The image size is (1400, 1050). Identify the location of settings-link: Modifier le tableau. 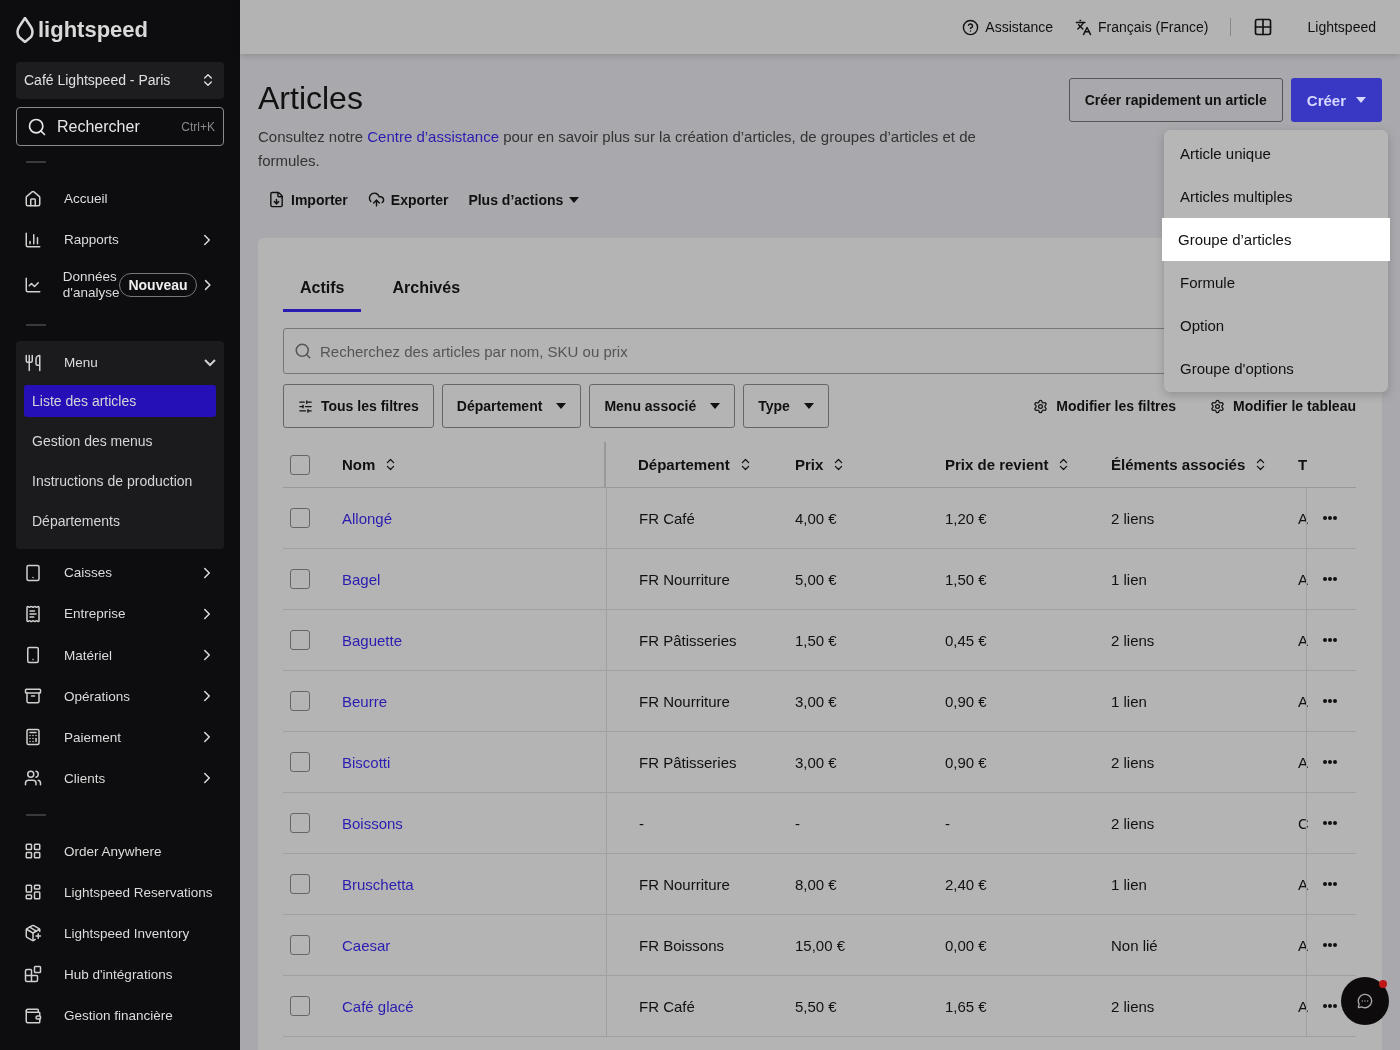
(1283, 406).